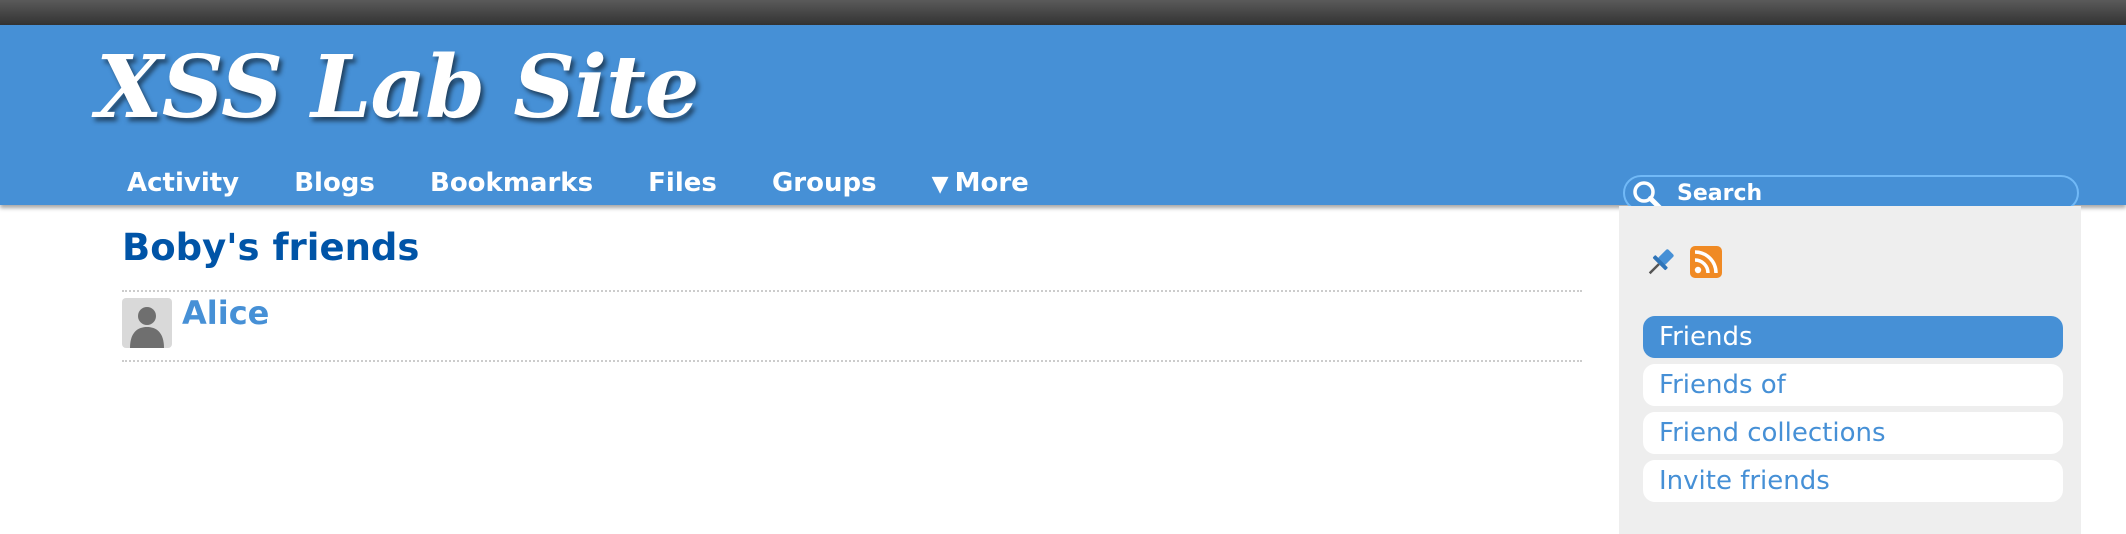 Image resolution: width=2126 pixels, height=534 pixels. I want to click on pin-icon, so click(1661, 262).